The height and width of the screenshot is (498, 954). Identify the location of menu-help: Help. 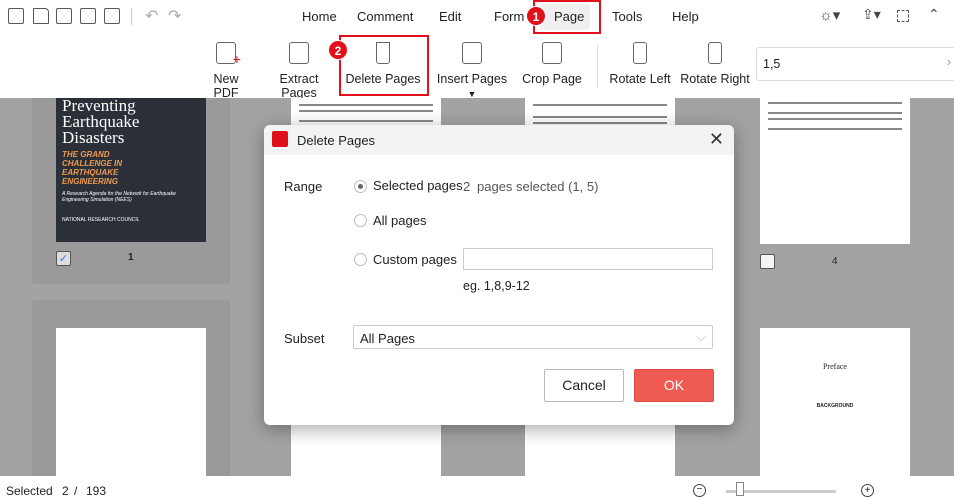
(685, 16).